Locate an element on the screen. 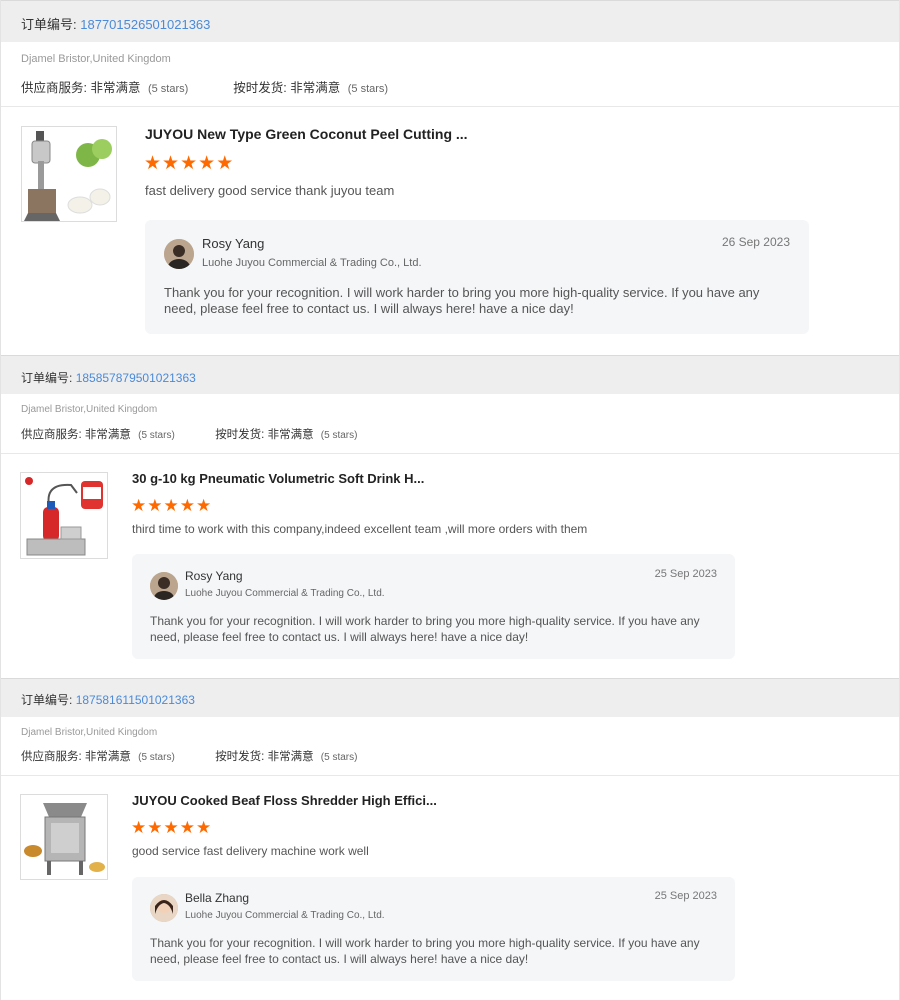 Image resolution: width=900 pixels, height=1000 pixels. shredder-machine-product-image is located at coordinates (64, 837).